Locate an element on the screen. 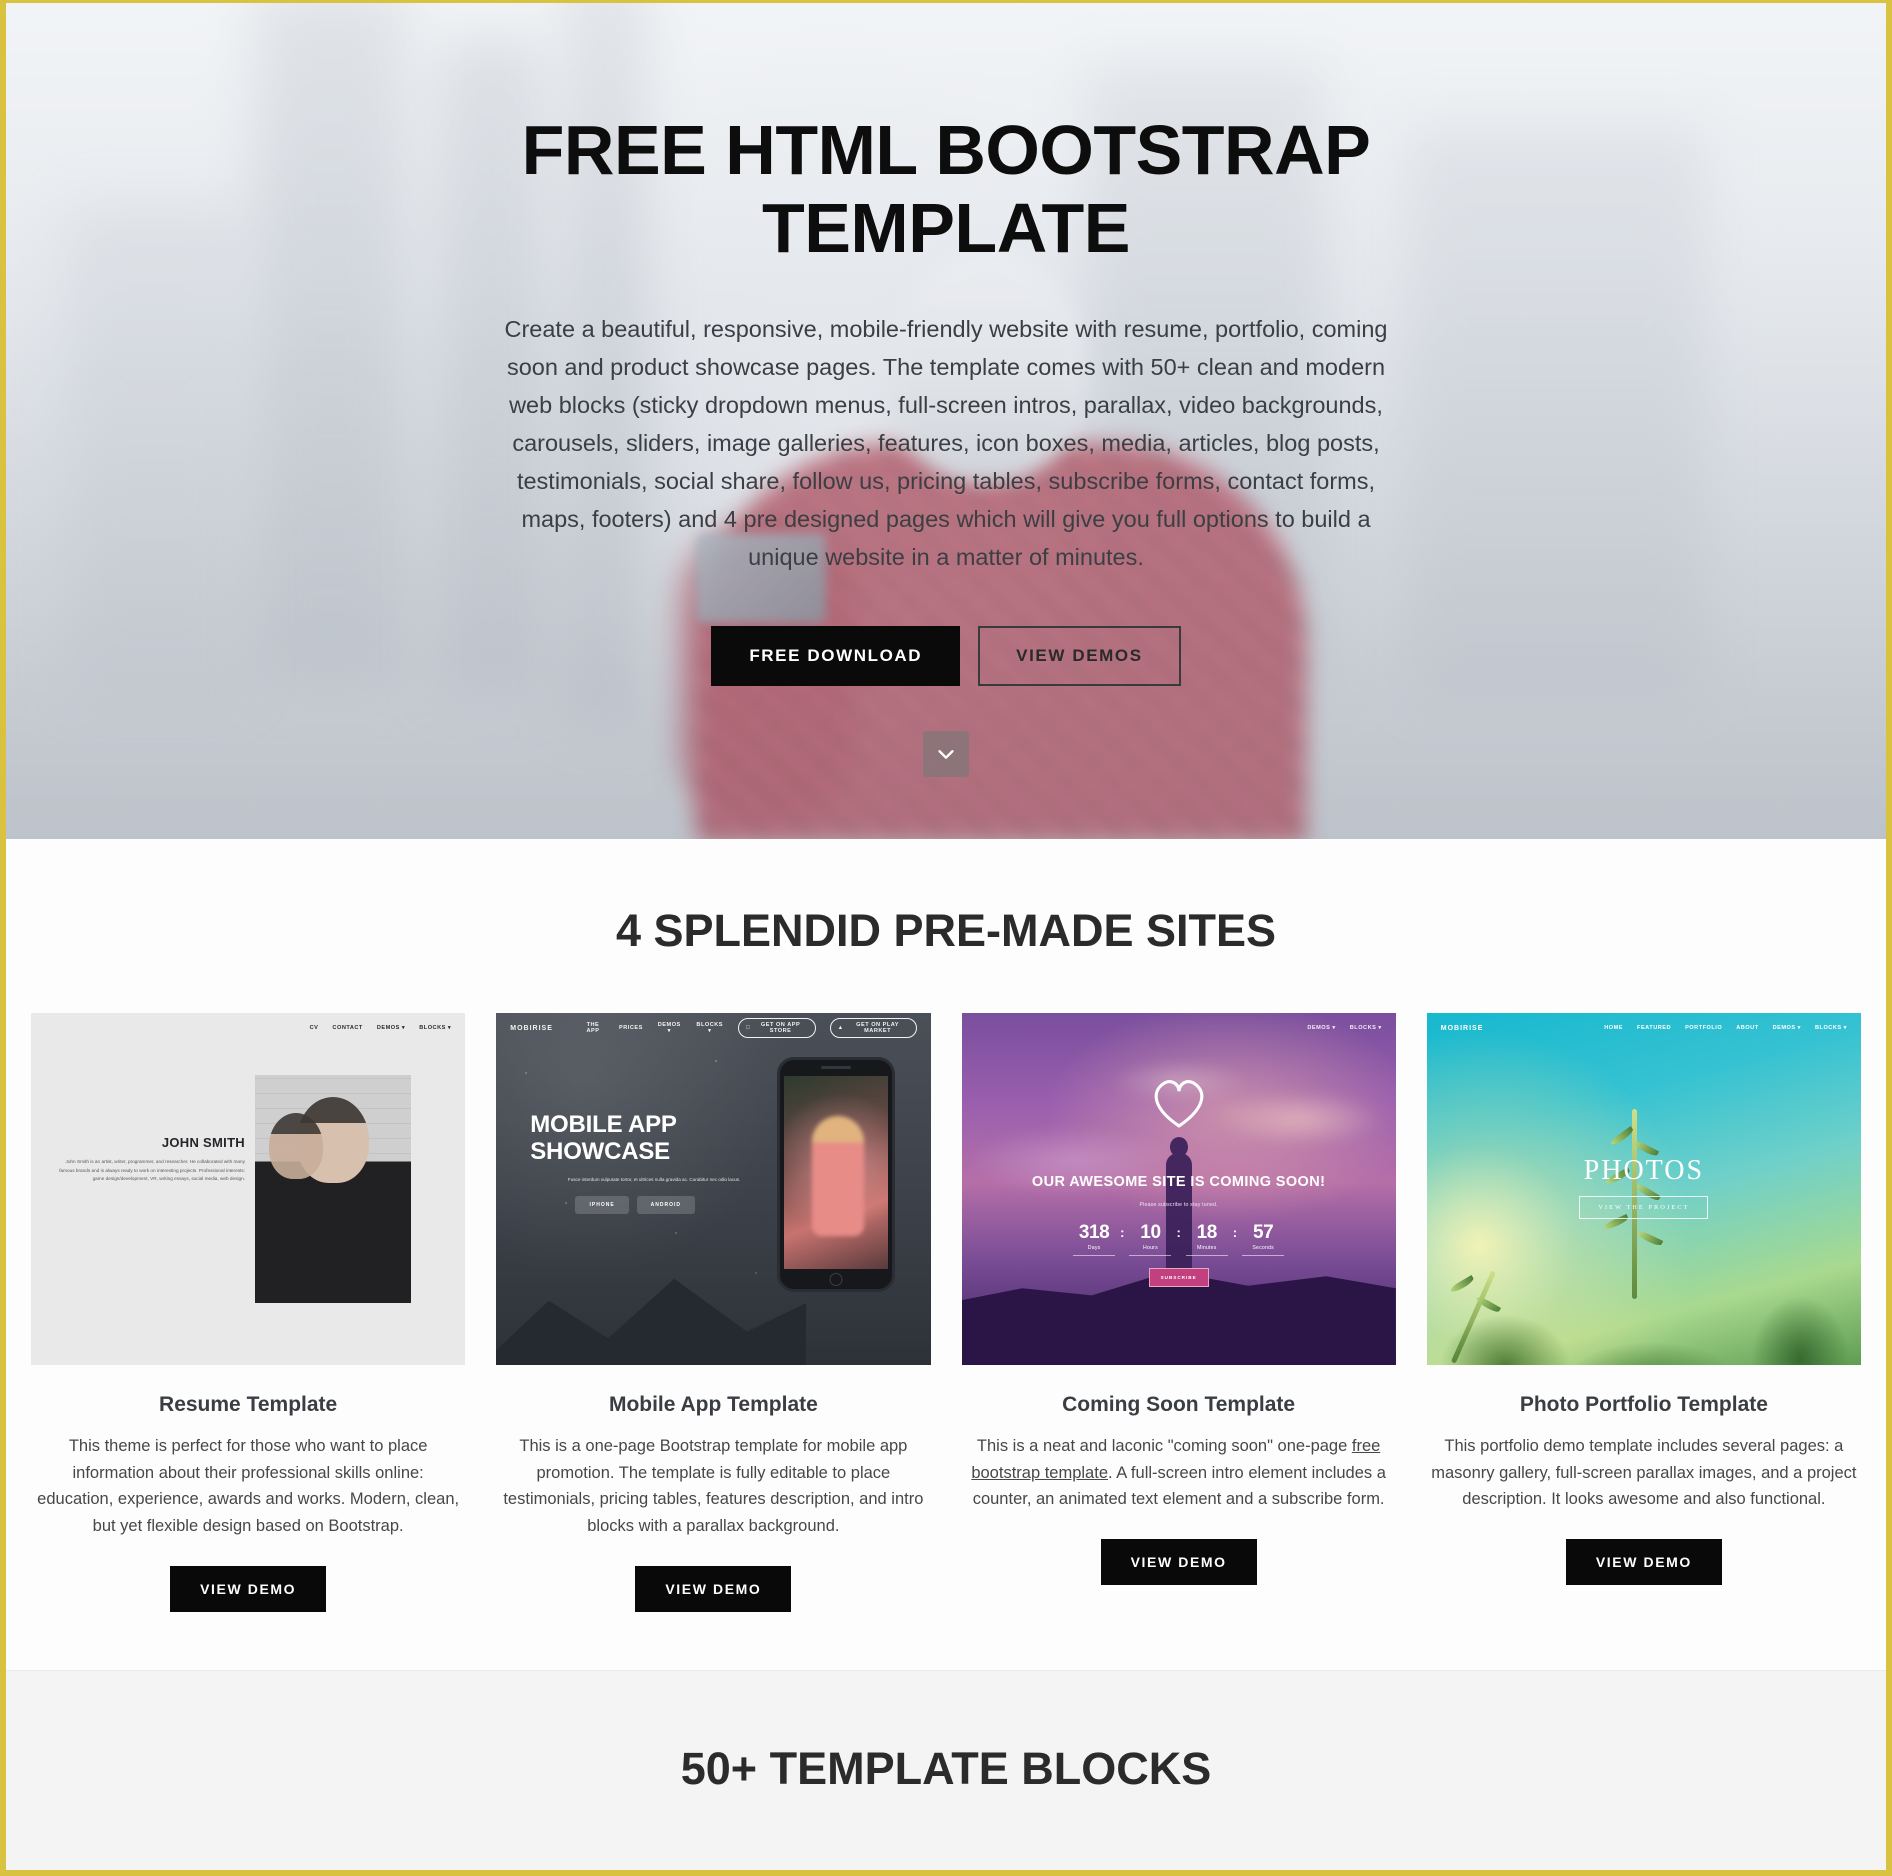 The image size is (1892, 1876). preview-nav-item: HOME is located at coordinates (1614, 1028).